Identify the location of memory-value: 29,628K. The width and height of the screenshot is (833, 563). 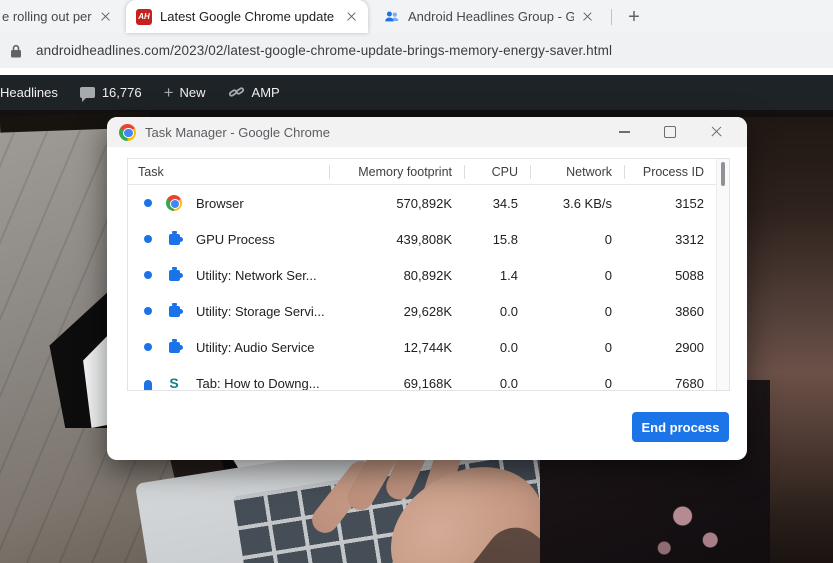
(427, 311).